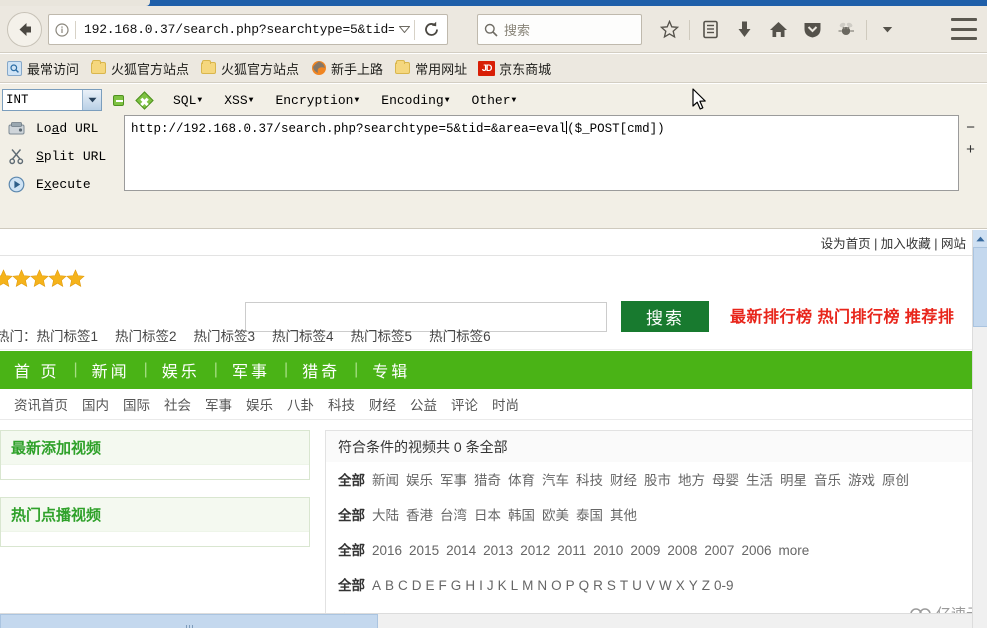 The image size is (987, 628). Describe the element at coordinates (794, 550) in the screenshot. I see `filter-item-more: more` at that location.